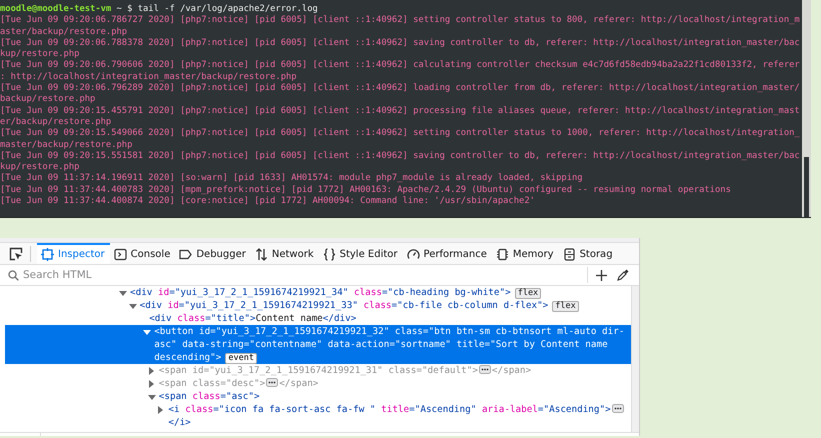  Describe the element at coordinates (148, 77) in the screenshot. I see `log-line: : http://localhost/integration_master/backup/restore.php` at that location.